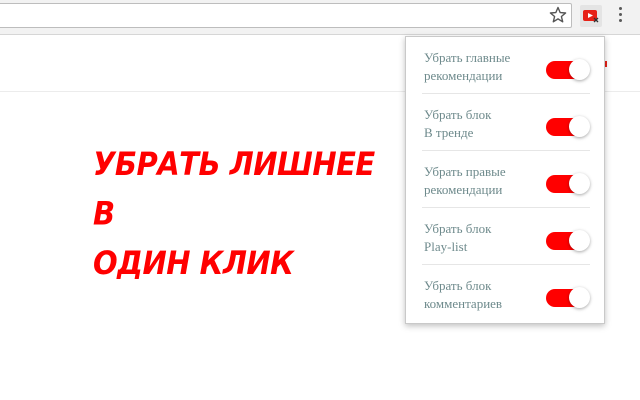 The width and height of the screenshot is (640, 400). I want to click on option-label-line2: Play-list, so click(446, 246).